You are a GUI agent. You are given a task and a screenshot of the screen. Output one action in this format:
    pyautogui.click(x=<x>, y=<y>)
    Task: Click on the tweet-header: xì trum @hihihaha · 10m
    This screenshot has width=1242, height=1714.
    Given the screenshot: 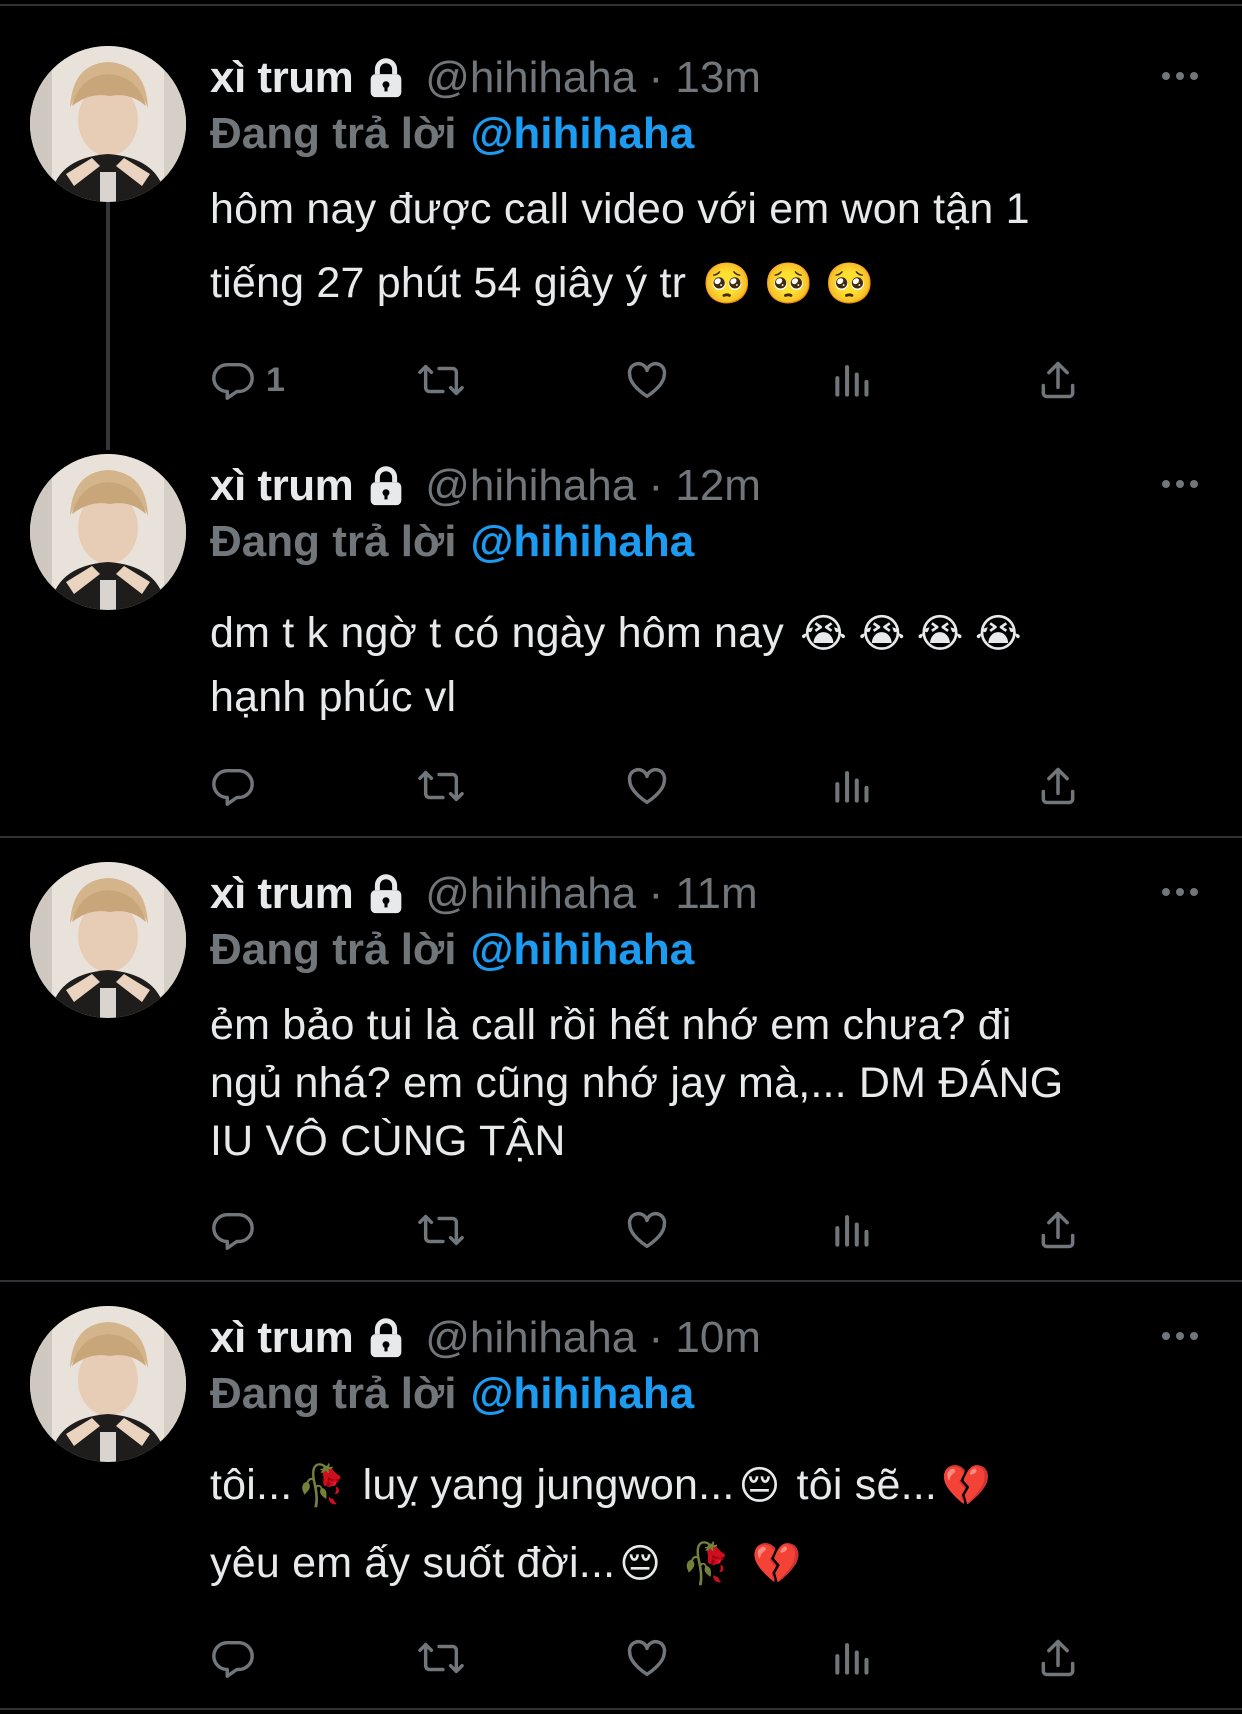 What is the action you would take?
    pyautogui.click(x=485, y=1338)
    